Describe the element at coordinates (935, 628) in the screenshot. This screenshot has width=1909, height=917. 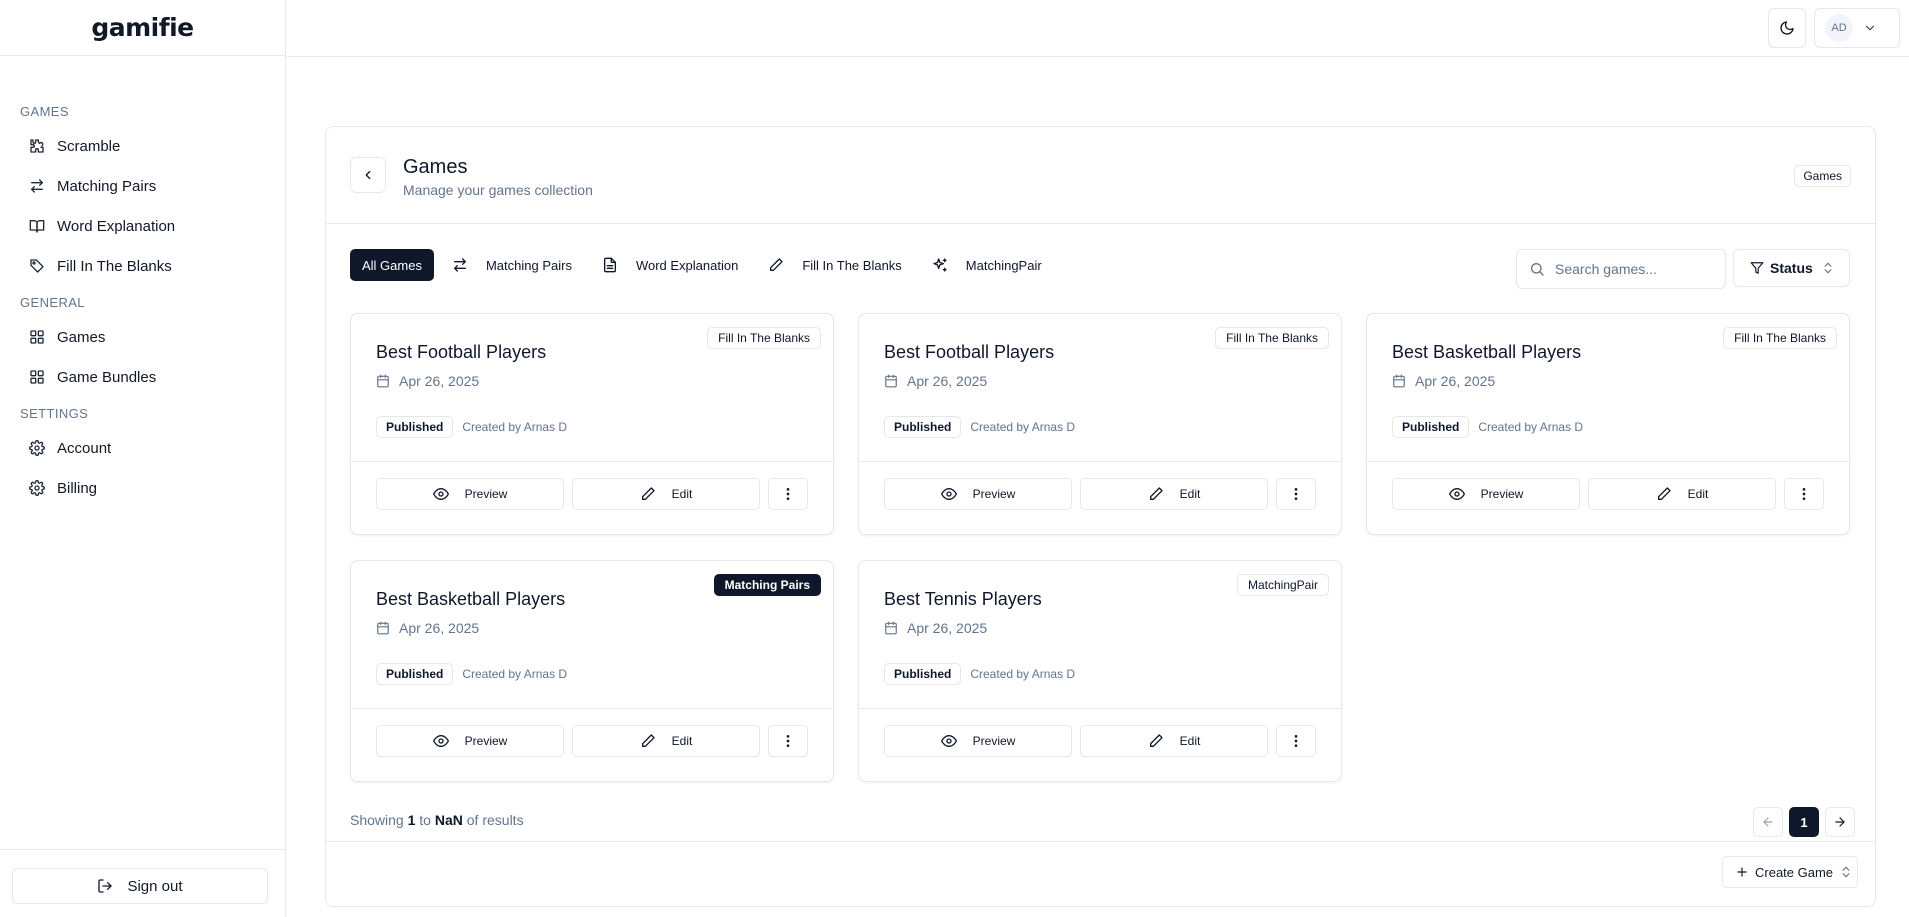
I see `game-date: Apr 26, 2025` at that location.